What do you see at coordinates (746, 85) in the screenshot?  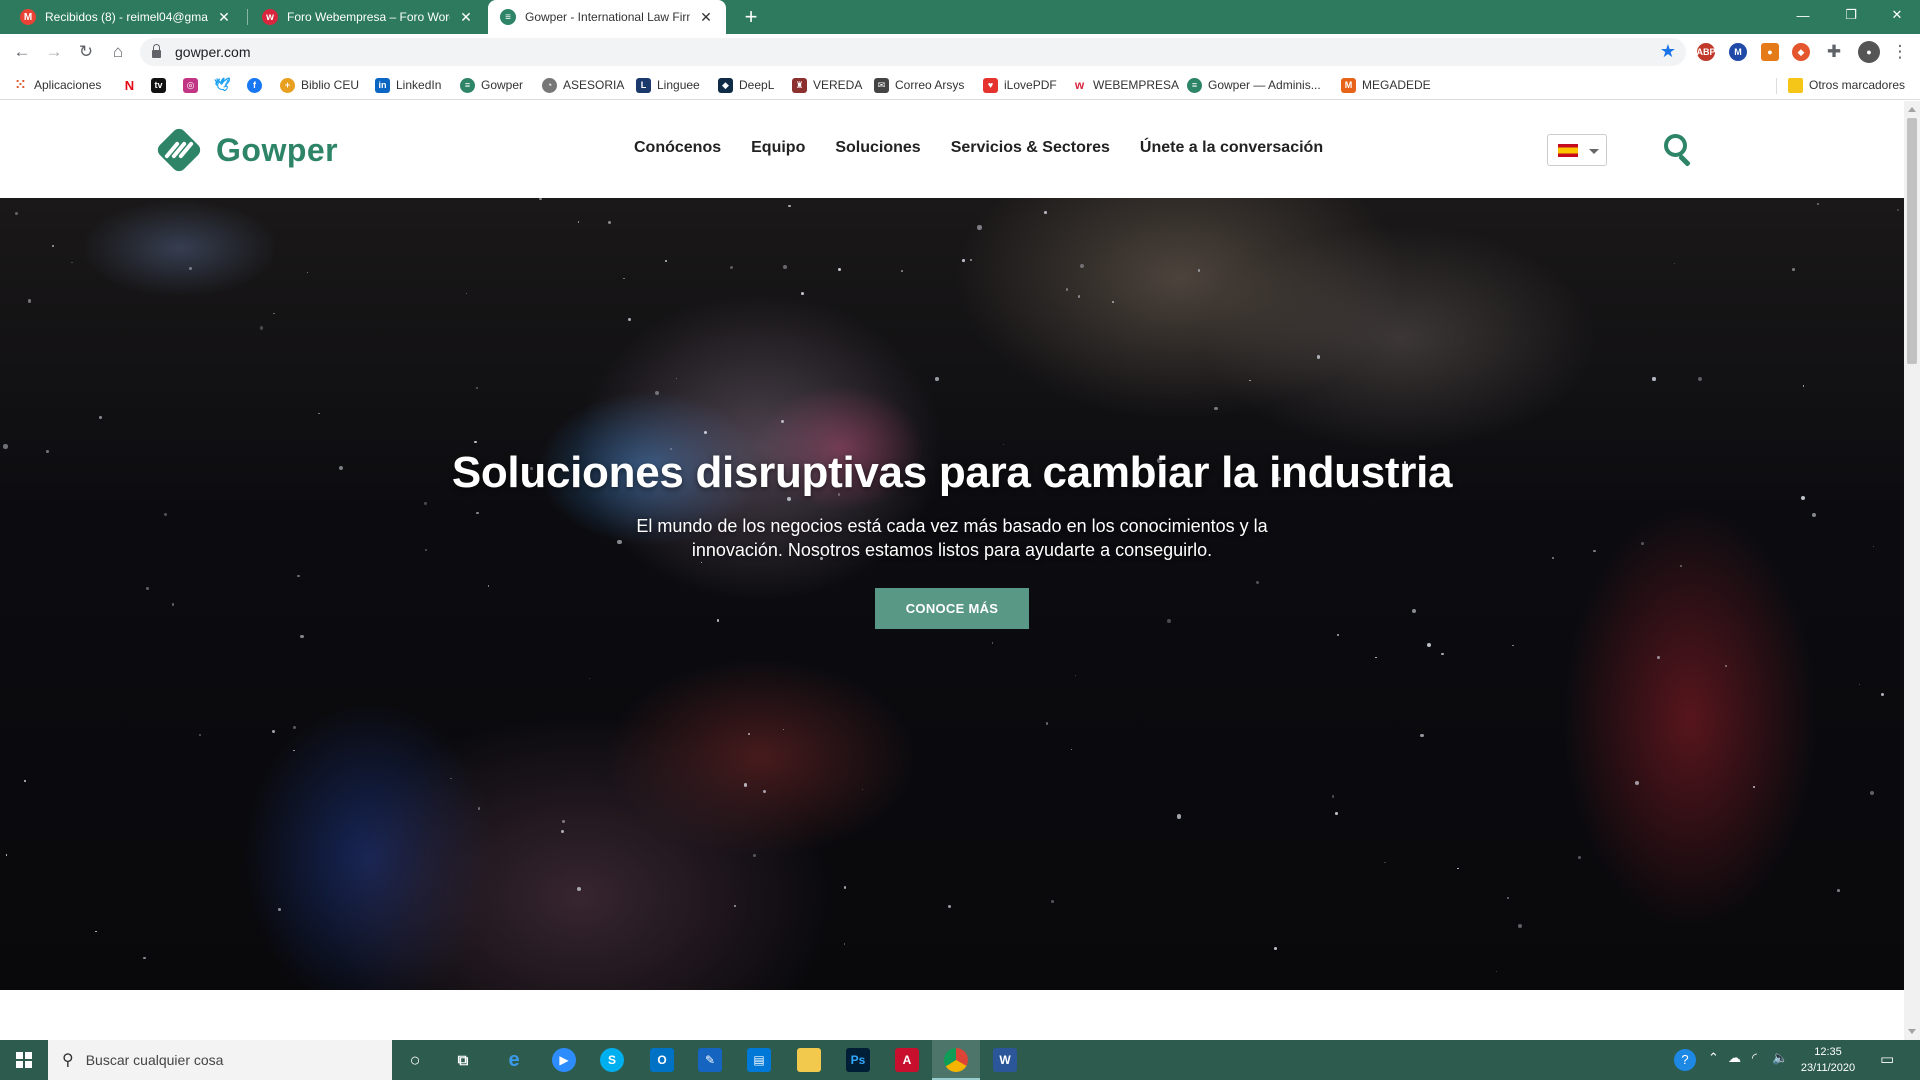 I see `bookmark-deepl: ◆ DeepL` at bounding box center [746, 85].